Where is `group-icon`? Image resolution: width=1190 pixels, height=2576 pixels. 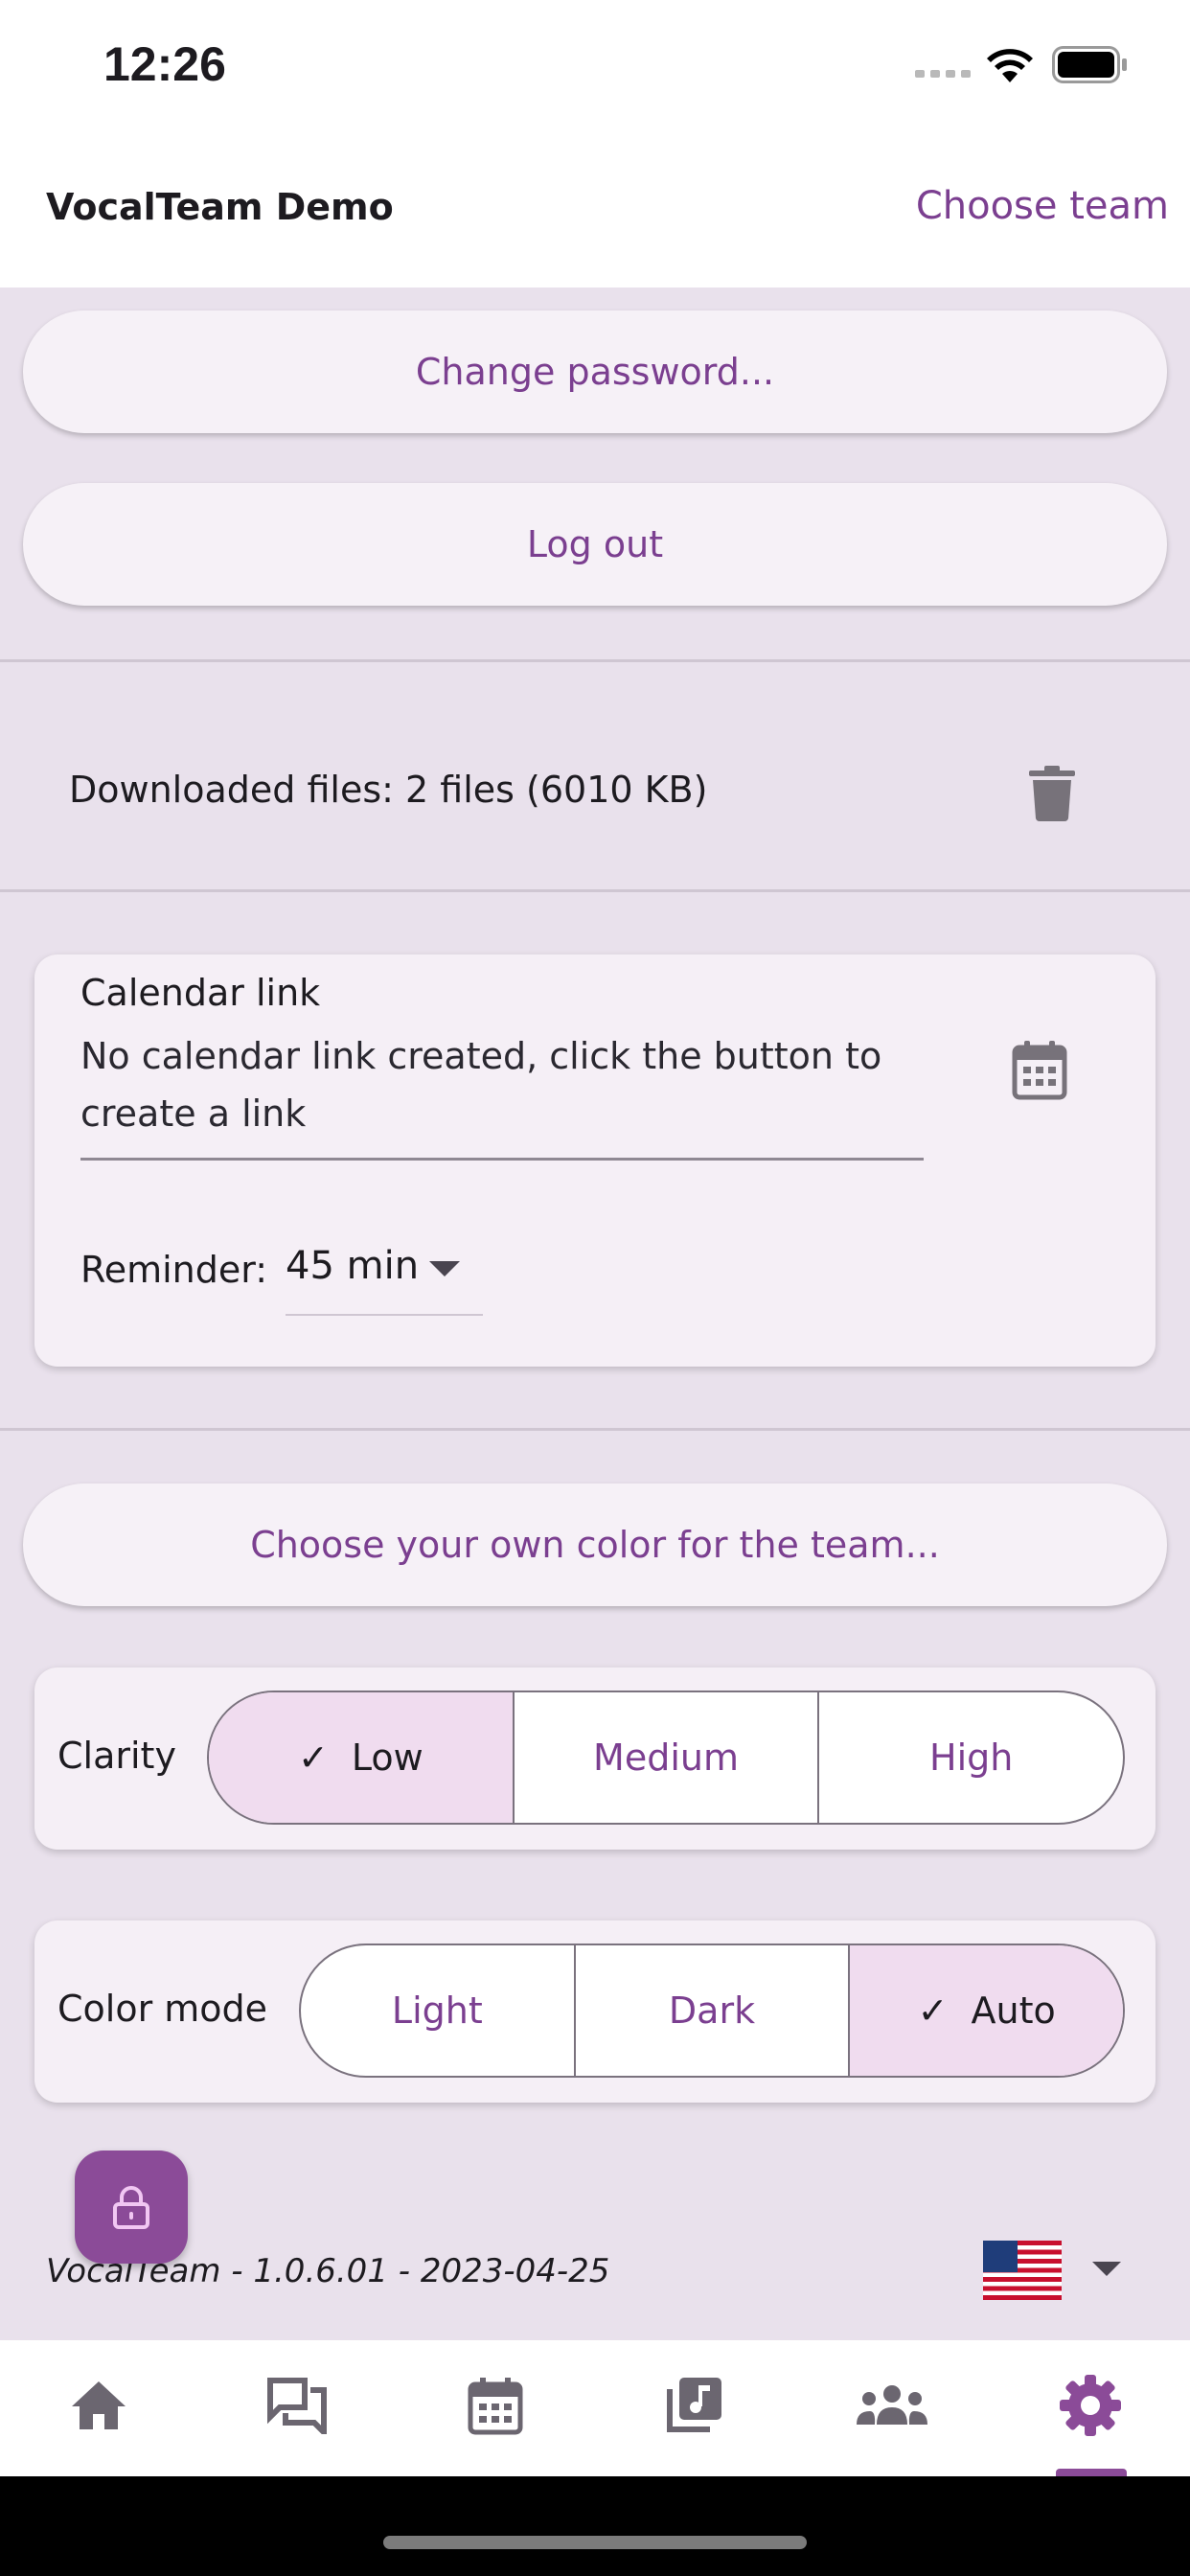
group-icon is located at coordinates (892, 2405).